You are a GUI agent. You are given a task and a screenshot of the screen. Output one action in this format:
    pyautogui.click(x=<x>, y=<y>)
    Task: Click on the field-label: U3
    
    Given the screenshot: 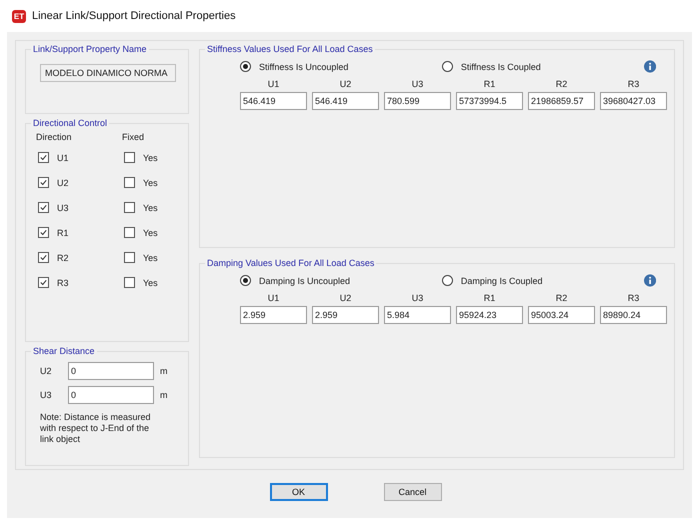 What is the action you would take?
    pyautogui.click(x=46, y=395)
    